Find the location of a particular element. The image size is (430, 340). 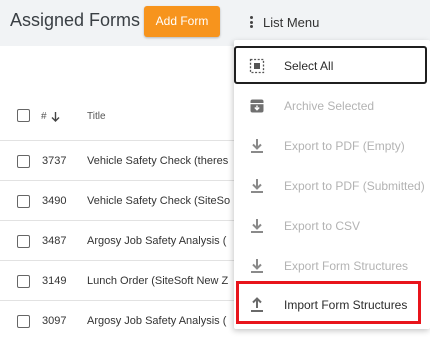

row-number: 3097 is located at coordinates (54, 321).